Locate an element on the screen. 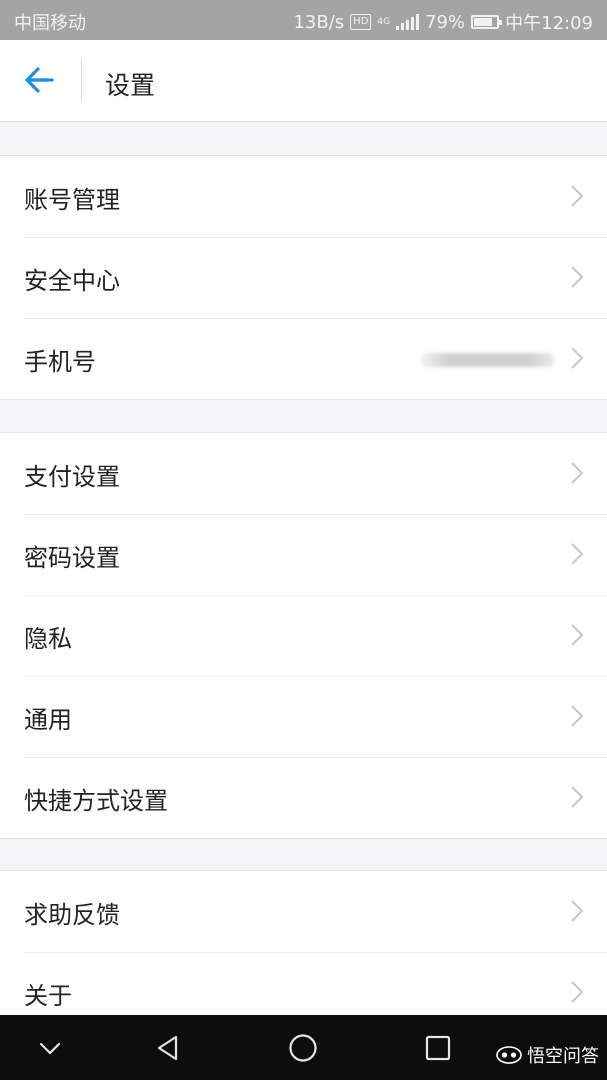 This screenshot has width=607, height=1080. watermark: 悟空问答 is located at coordinates (547, 1055).